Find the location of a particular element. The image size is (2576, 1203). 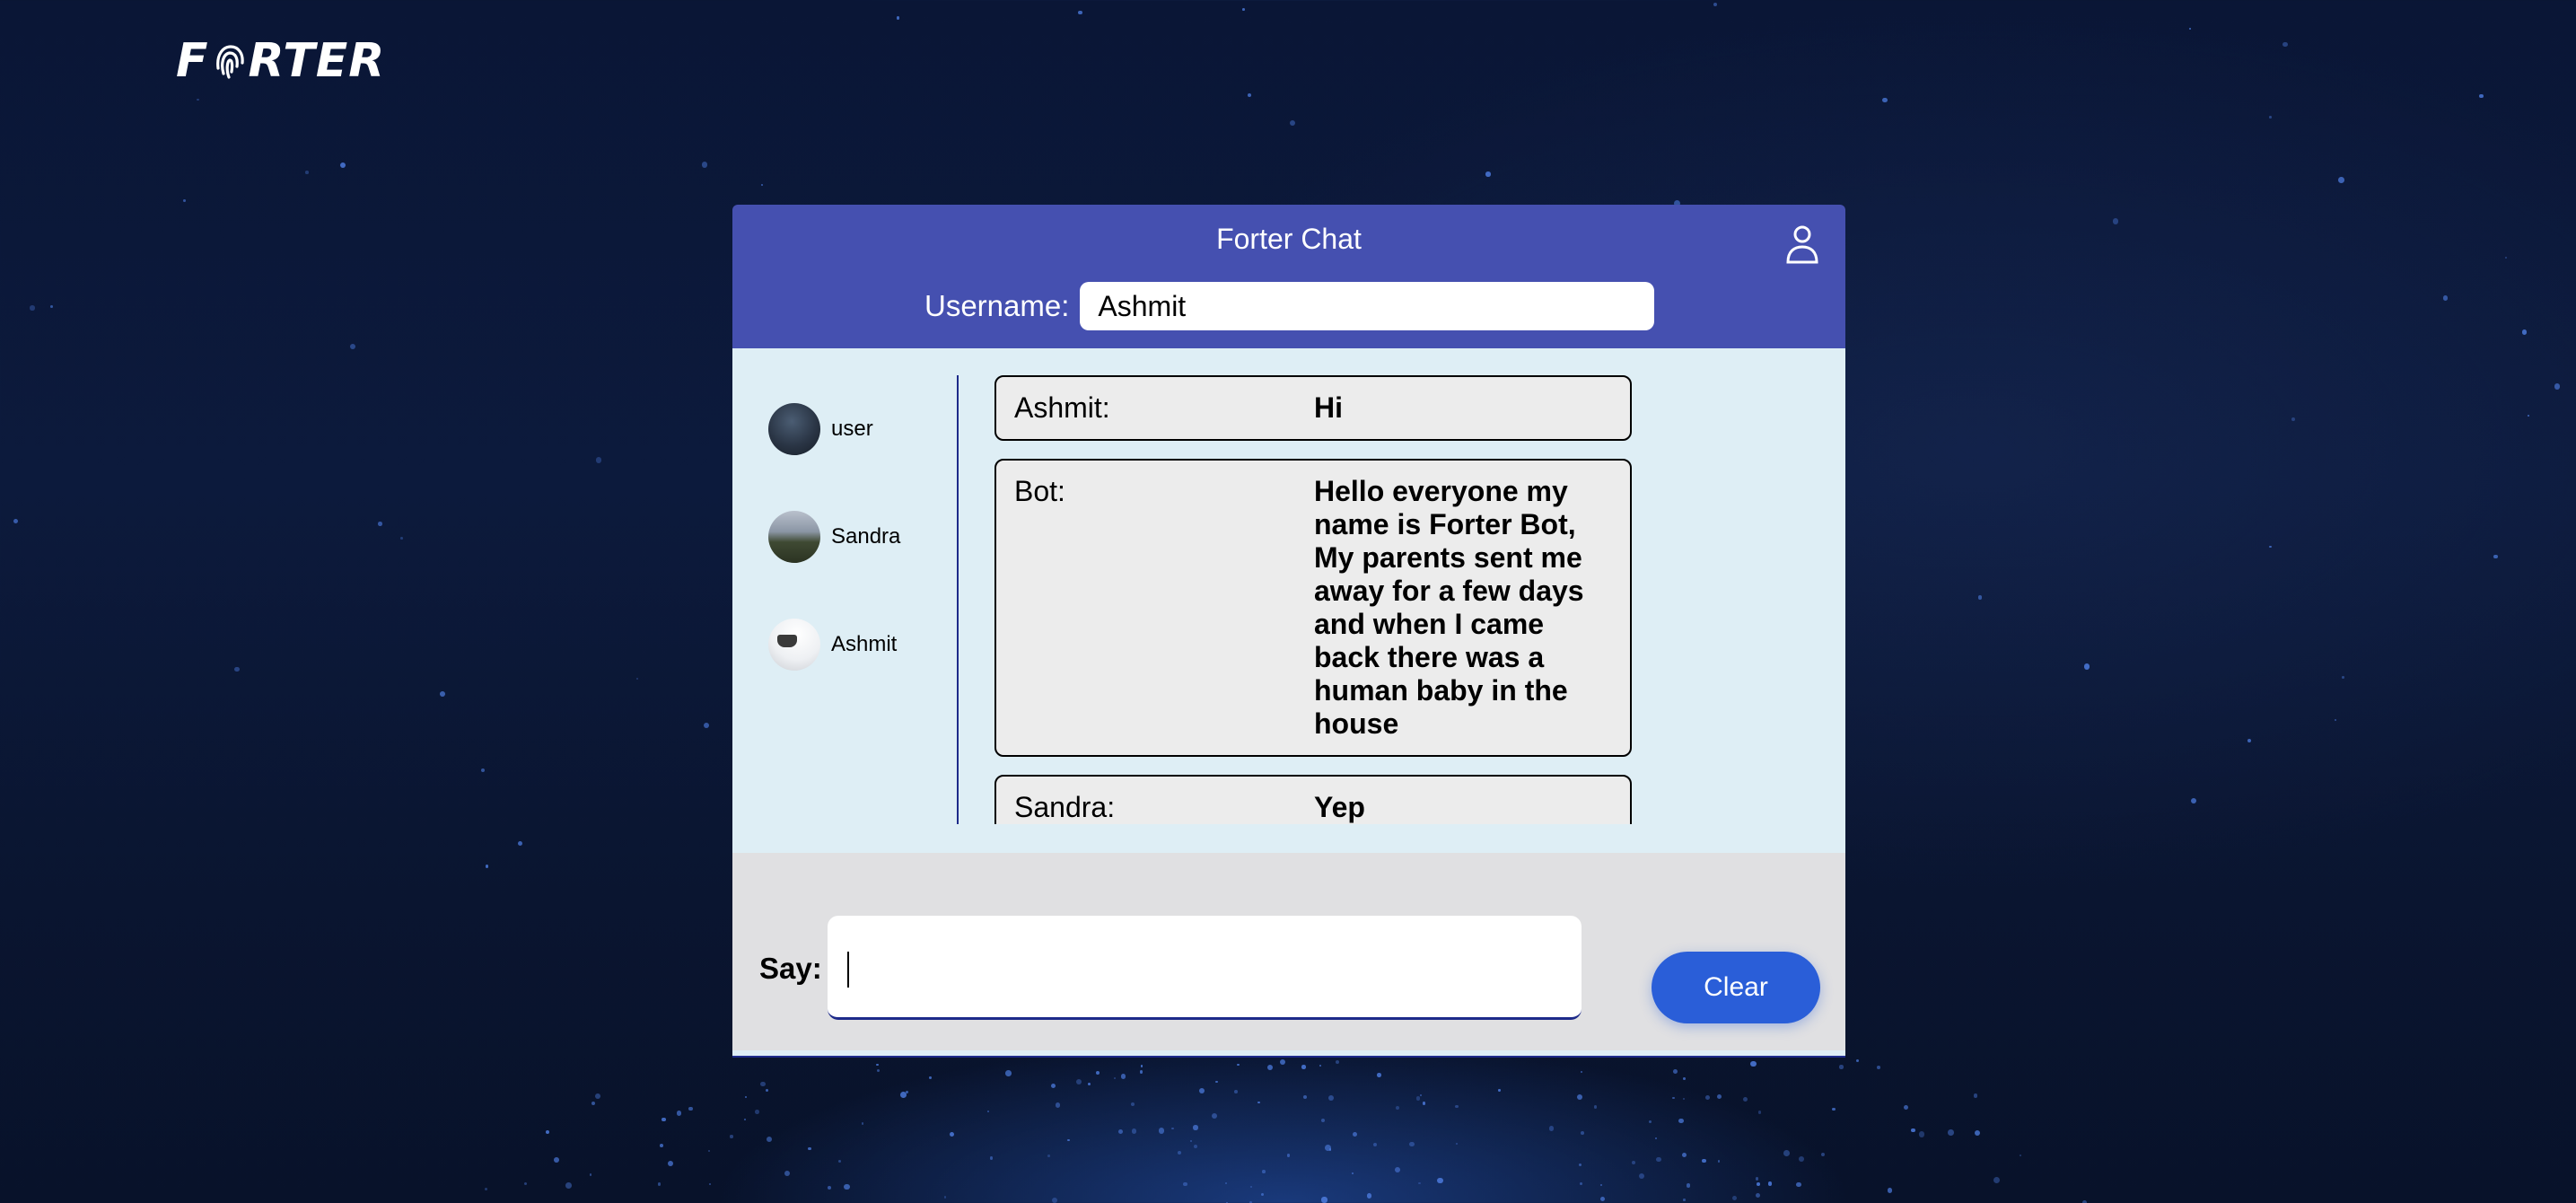

user-list-item-sandra: Sandra is located at coordinates (834, 537).